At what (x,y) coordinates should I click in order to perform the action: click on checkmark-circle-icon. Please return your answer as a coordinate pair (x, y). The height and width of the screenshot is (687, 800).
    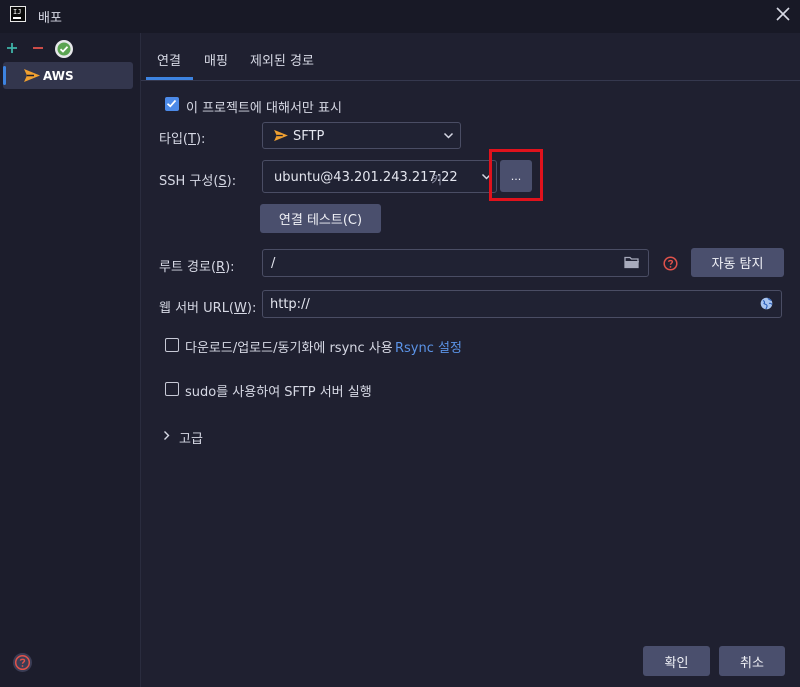
    Looking at the image, I should click on (64, 49).